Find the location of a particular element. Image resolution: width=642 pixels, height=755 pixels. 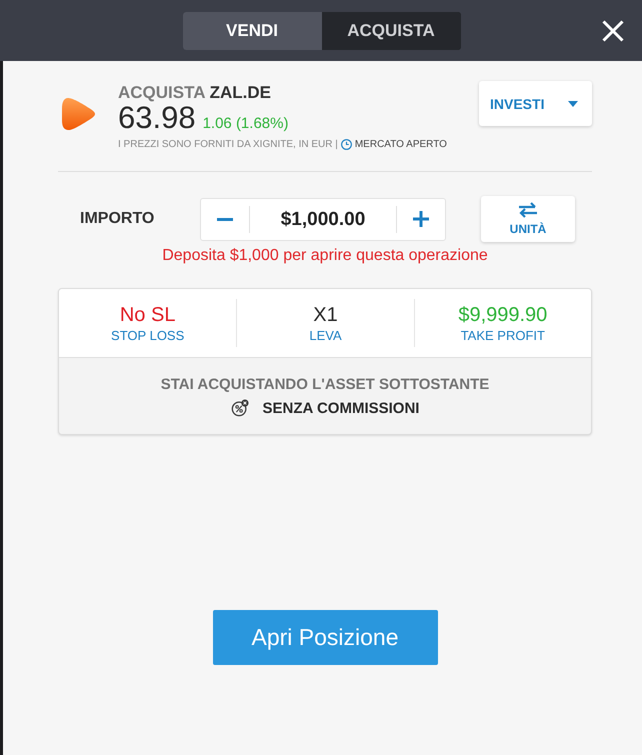

price-source-note: I PREZZI SONO FORNITI DA XIGNITE, IN EUR | is located at coordinates (228, 144).